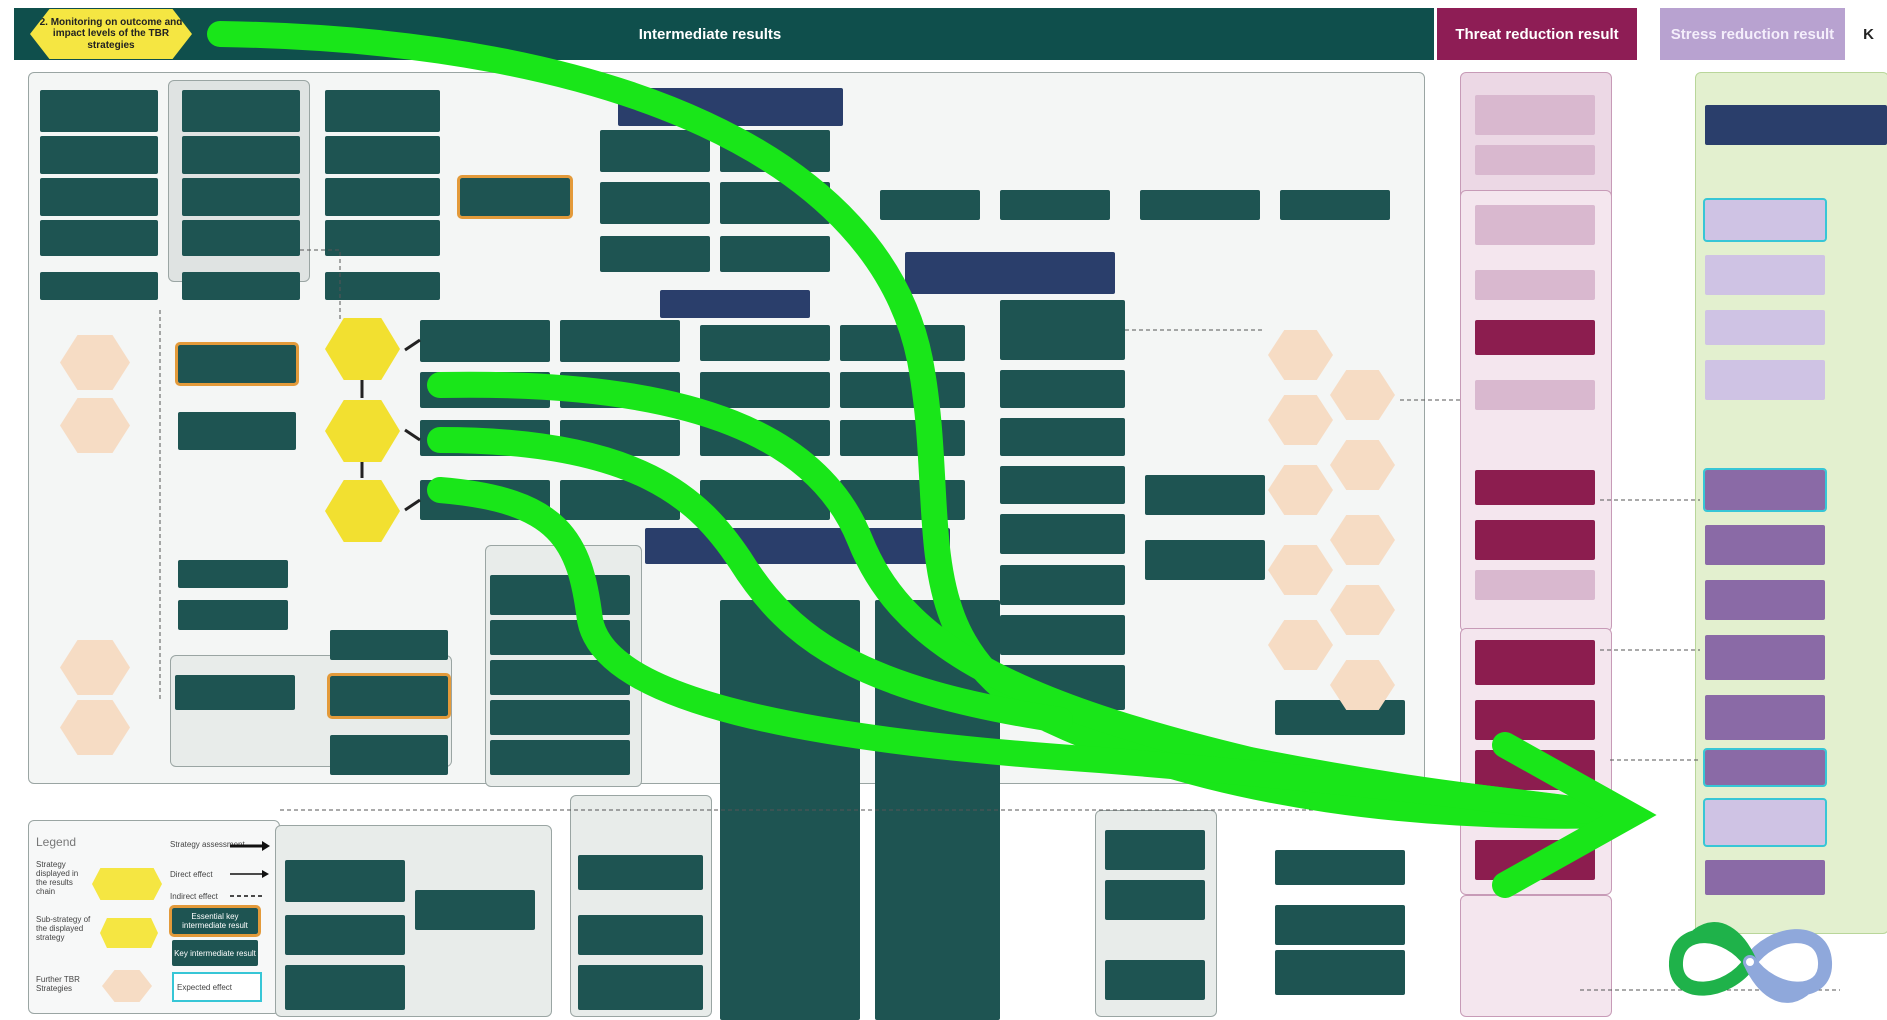  What do you see at coordinates (1750, 962) in the screenshot?
I see `infinity-logo-icon` at bounding box center [1750, 962].